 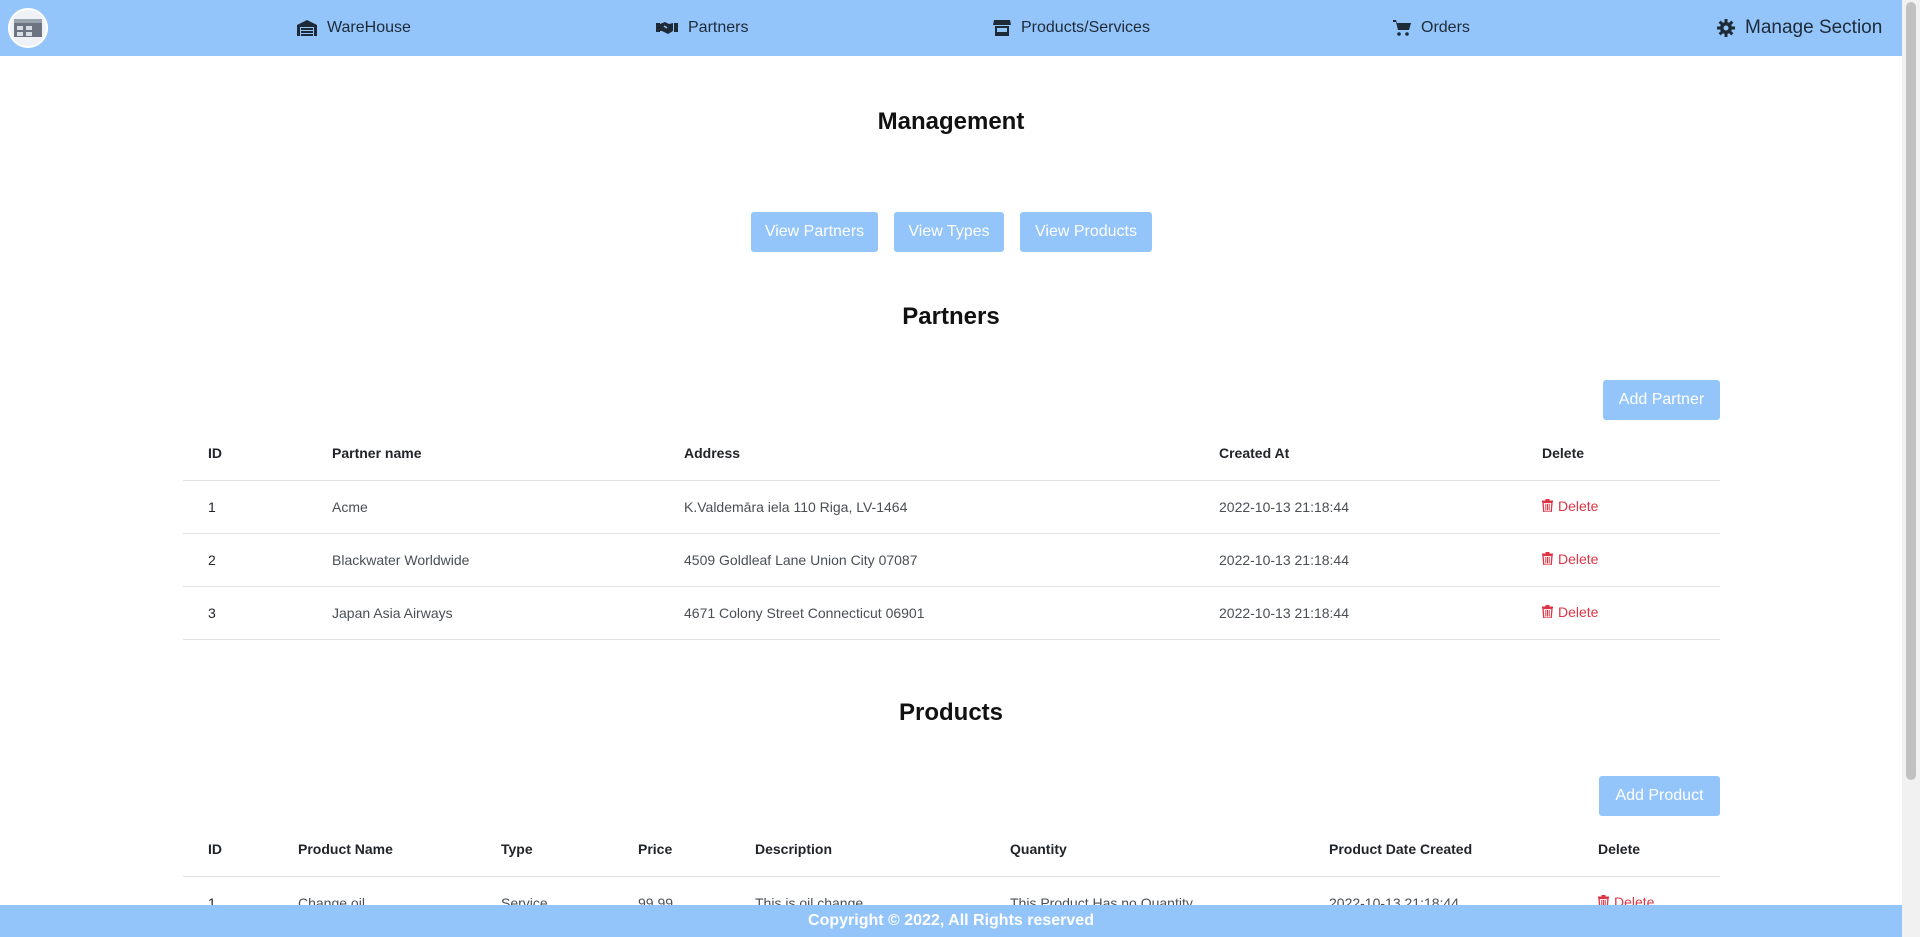 What do you see at coordinates (483, 506) in the screenshot?
I see `cell-partner-name: Acme` at bounding box center [483, 506].